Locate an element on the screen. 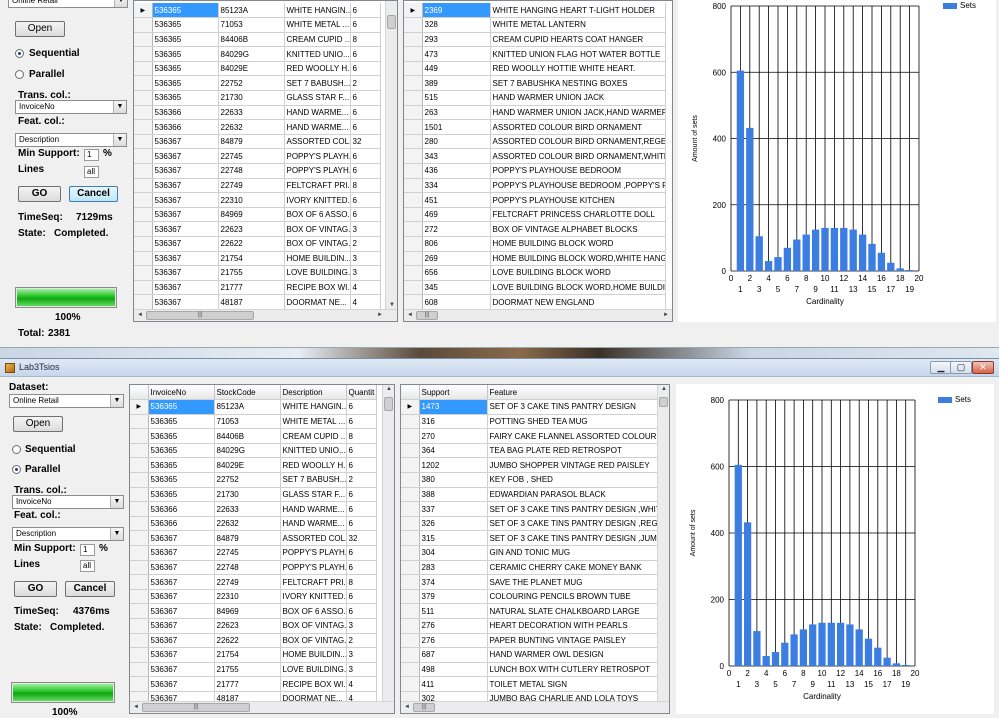 This screenshot has height=718, width=999. cancel-button: Cancel is located at coordinates (90, 589).